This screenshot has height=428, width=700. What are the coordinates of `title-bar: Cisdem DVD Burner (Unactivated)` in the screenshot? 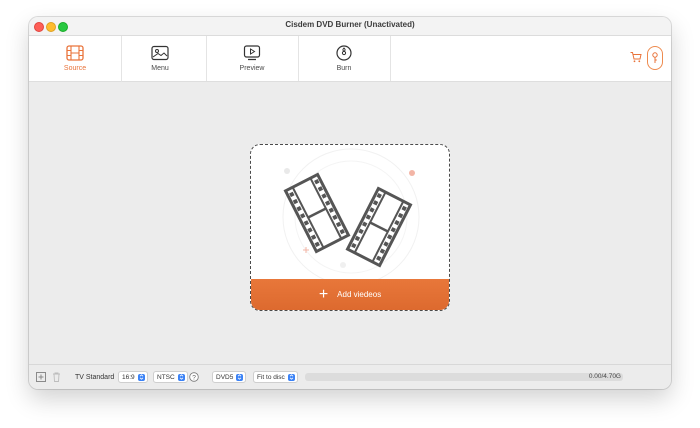 It's located at (350, 26).